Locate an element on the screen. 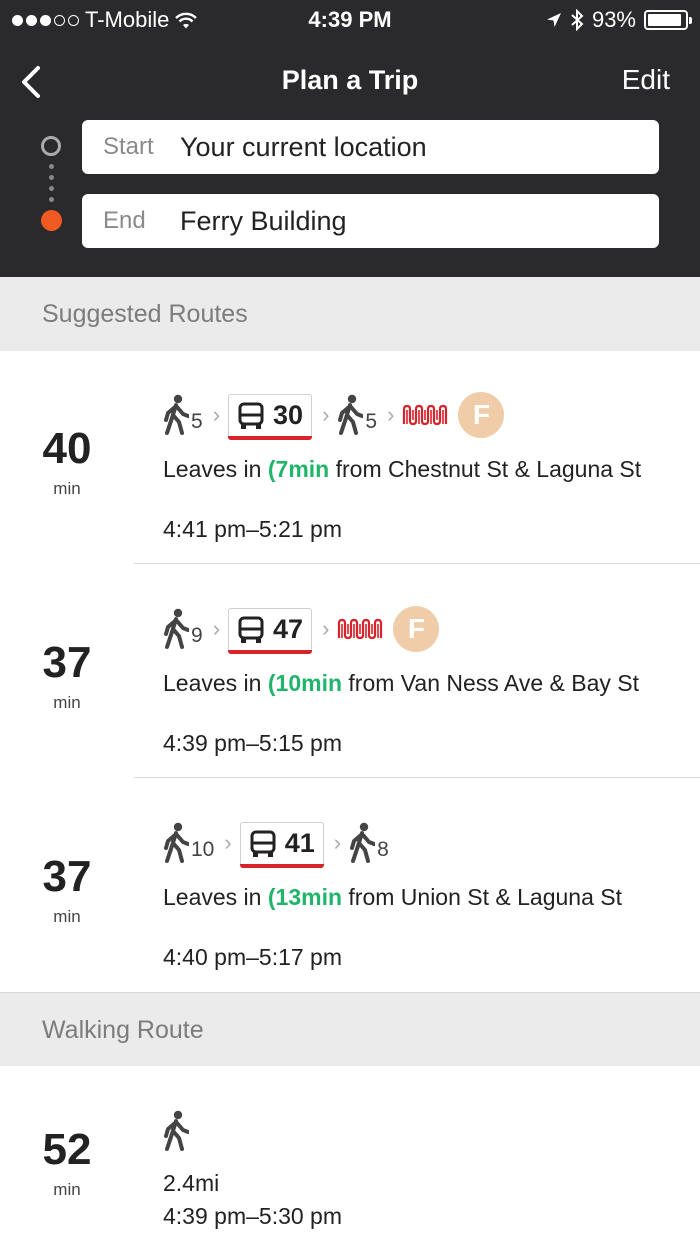 Image resolution: width=700 pixels, height=1245 pixels. realtime-minutes: 10min is located at coordinates (309, 683).